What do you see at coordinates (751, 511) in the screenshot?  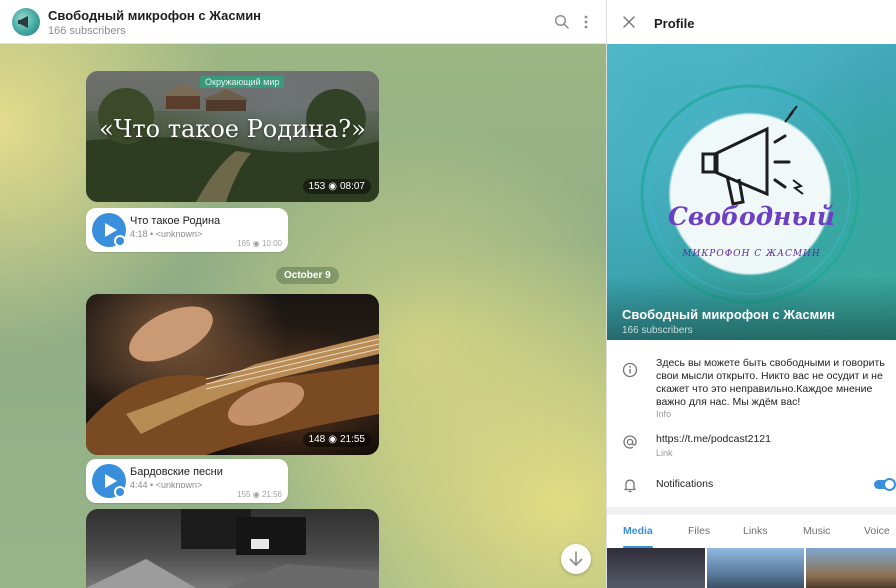 I see `section-separator` at bounding box center [751, 511].